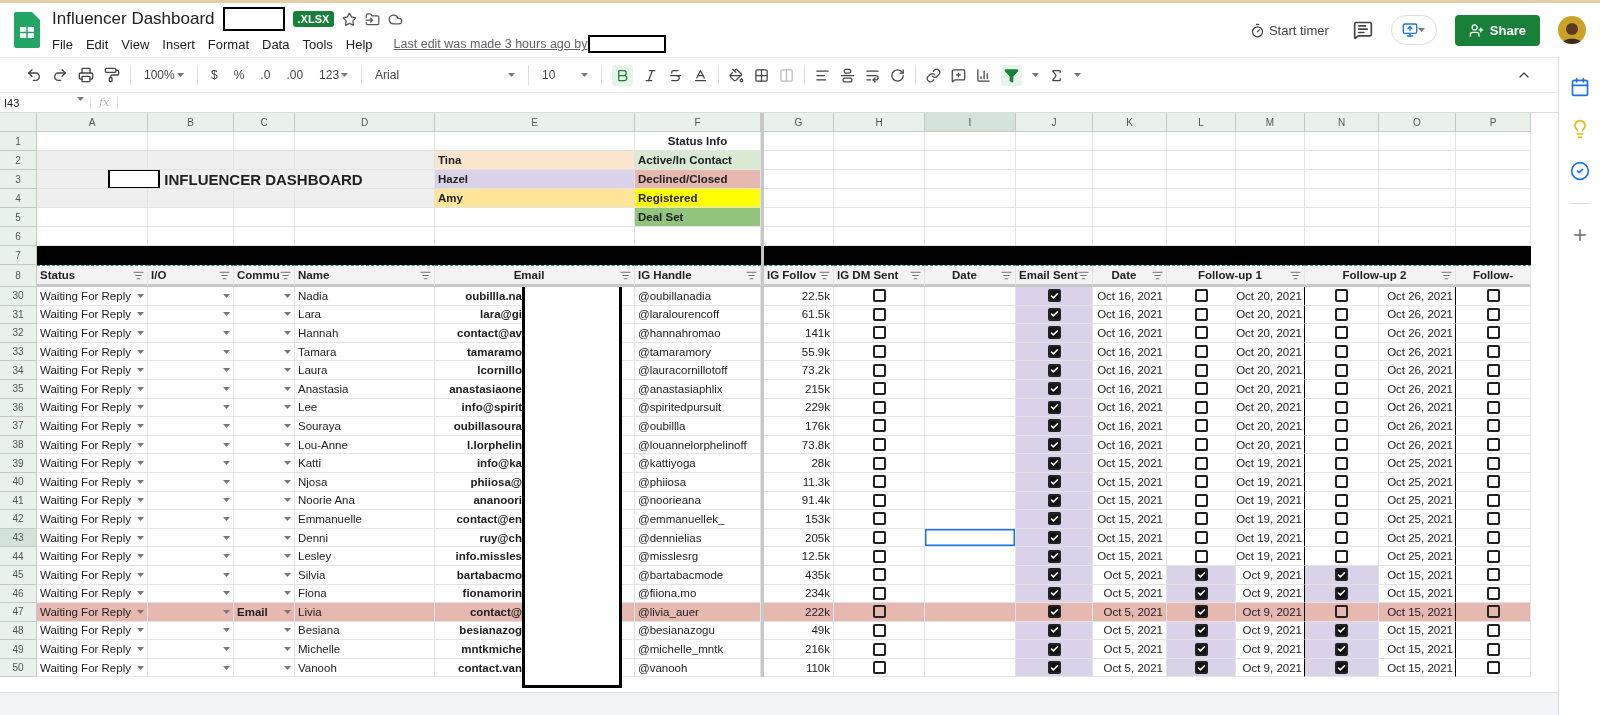  What do you see at coordinates (265, 75) in the screenshot?
I see `decrease-decimals-button: .0` at bounding box center [265, 75].